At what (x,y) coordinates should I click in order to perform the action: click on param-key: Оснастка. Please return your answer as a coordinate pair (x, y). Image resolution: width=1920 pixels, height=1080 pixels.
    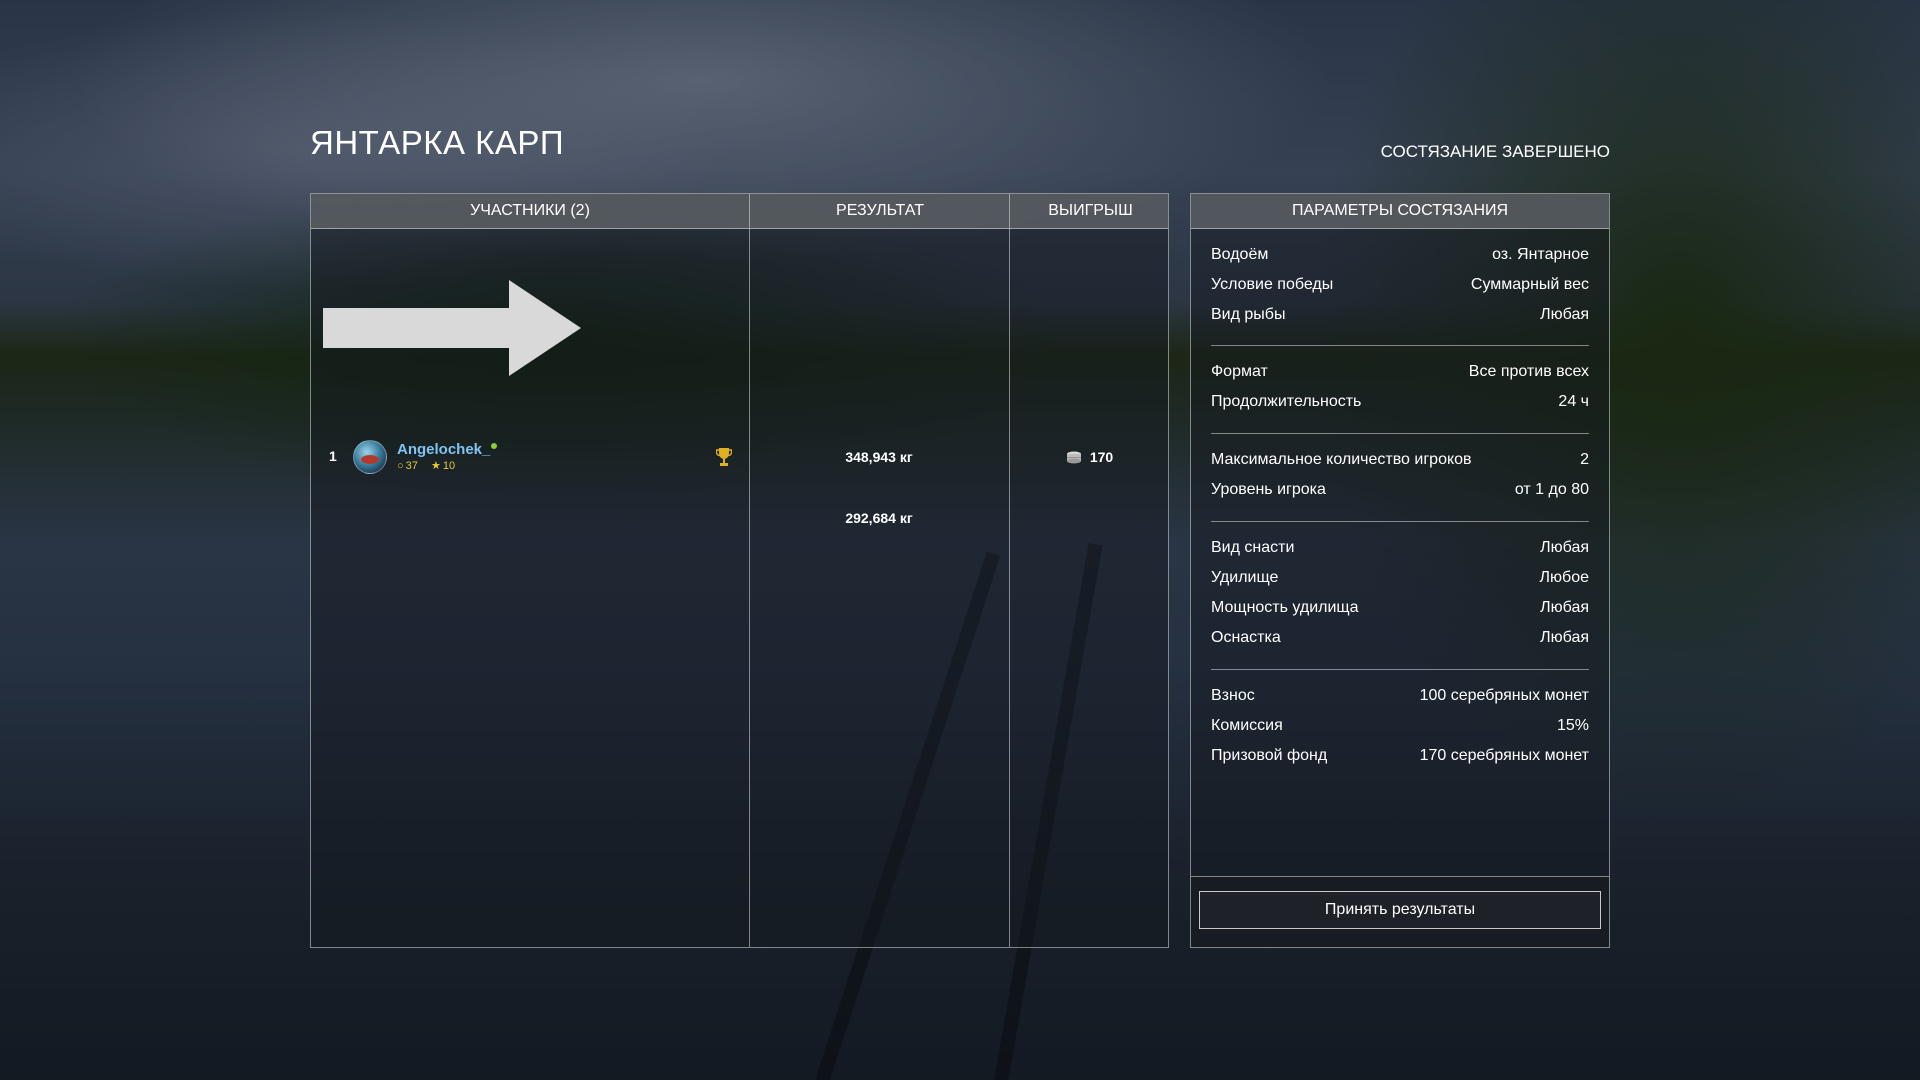
    Looking at the image, I should click on (1246, 637).